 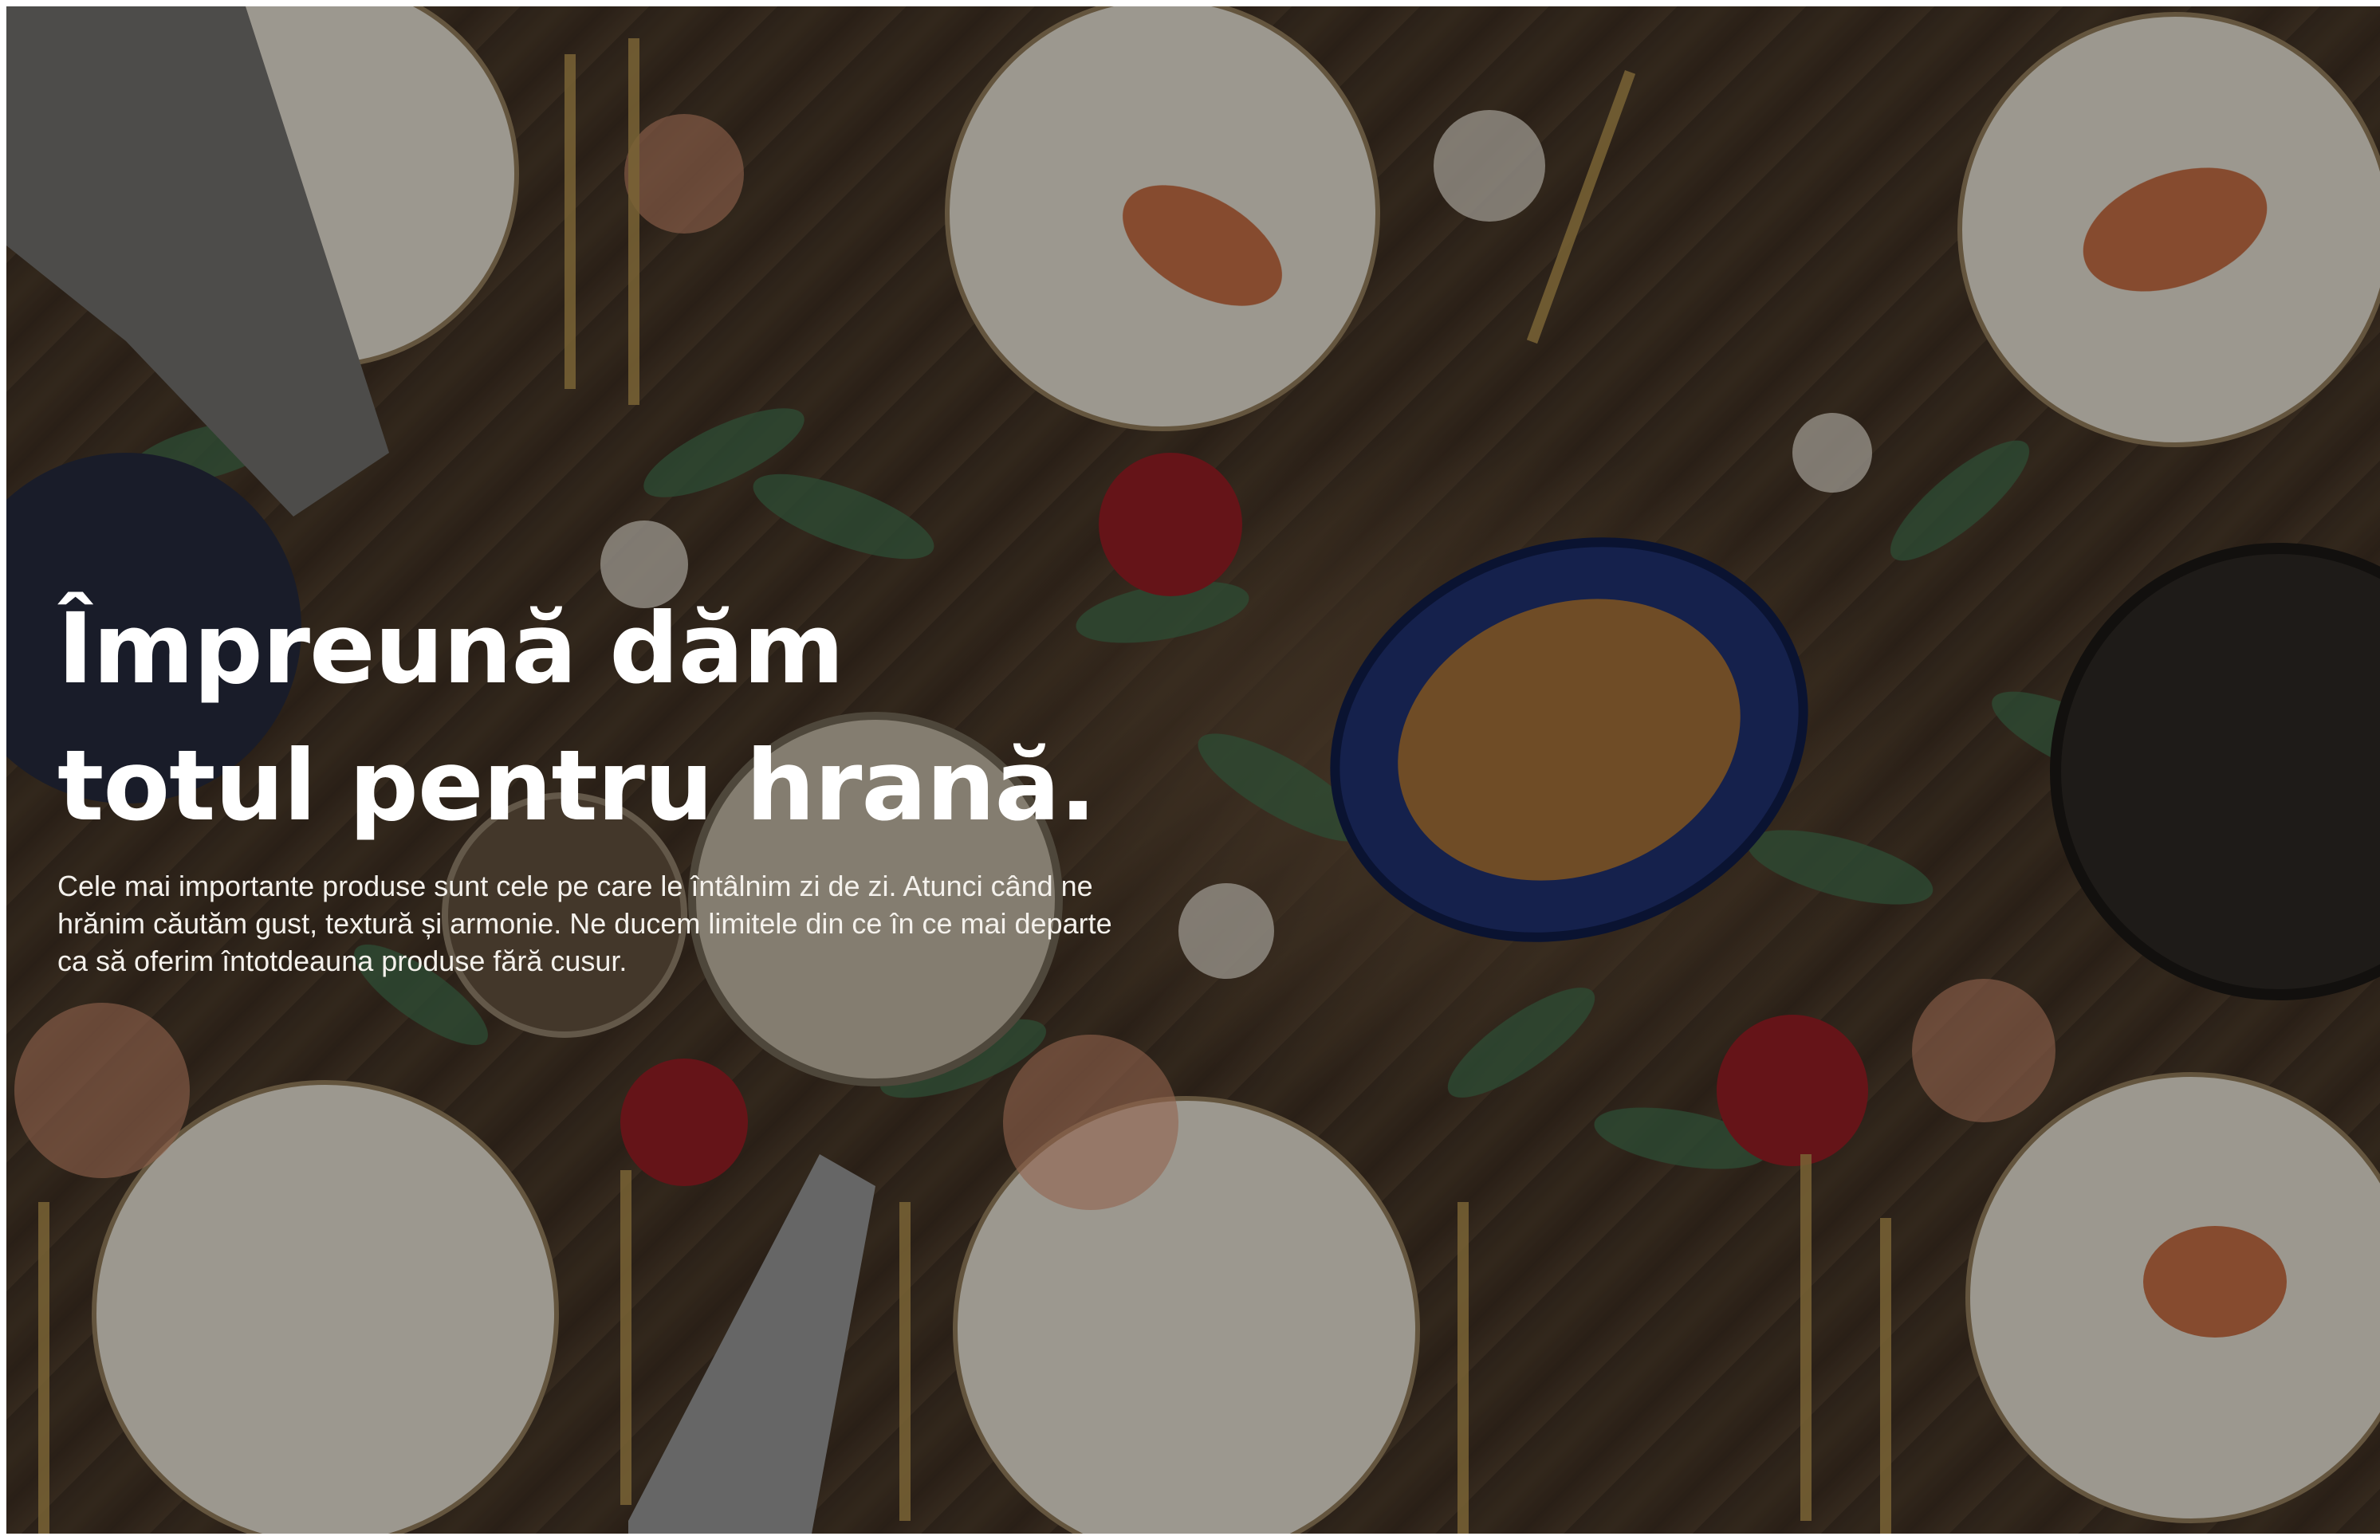 What do you see at coordinates (591, 717) in the screenshot?
I see `hero-headline: Împreună dăm totul pentru hrană.` at bounding box center [591, 717].